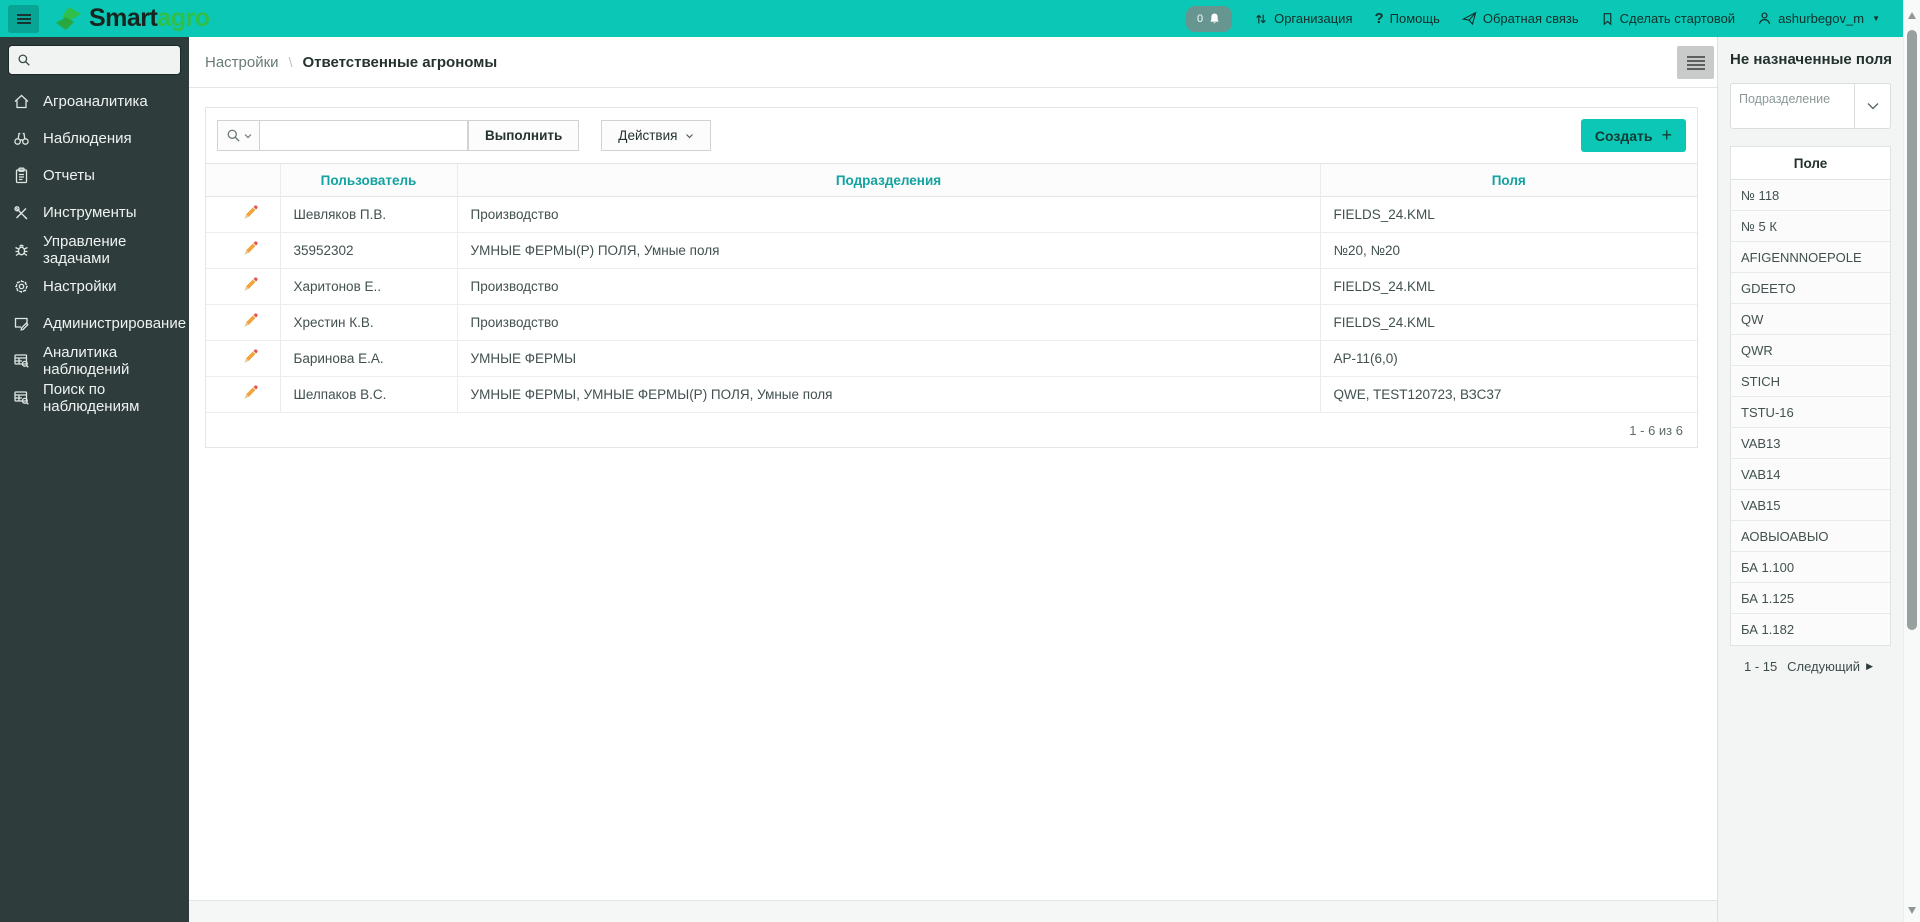  I want to click on page-scrollbar, so click(1911, 461).